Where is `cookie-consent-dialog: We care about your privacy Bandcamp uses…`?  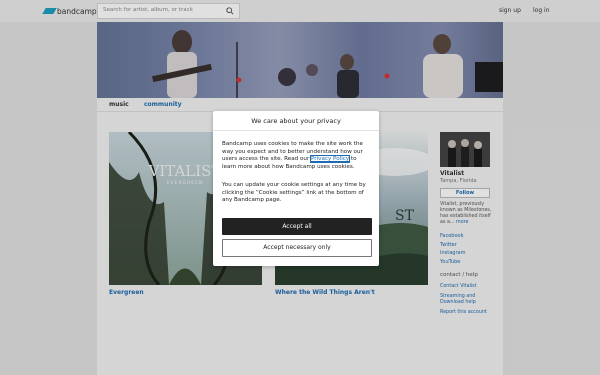 cookie-consent-dialog: We care about your privacy Bandcamp uses… is located at coordinates (296, 188).